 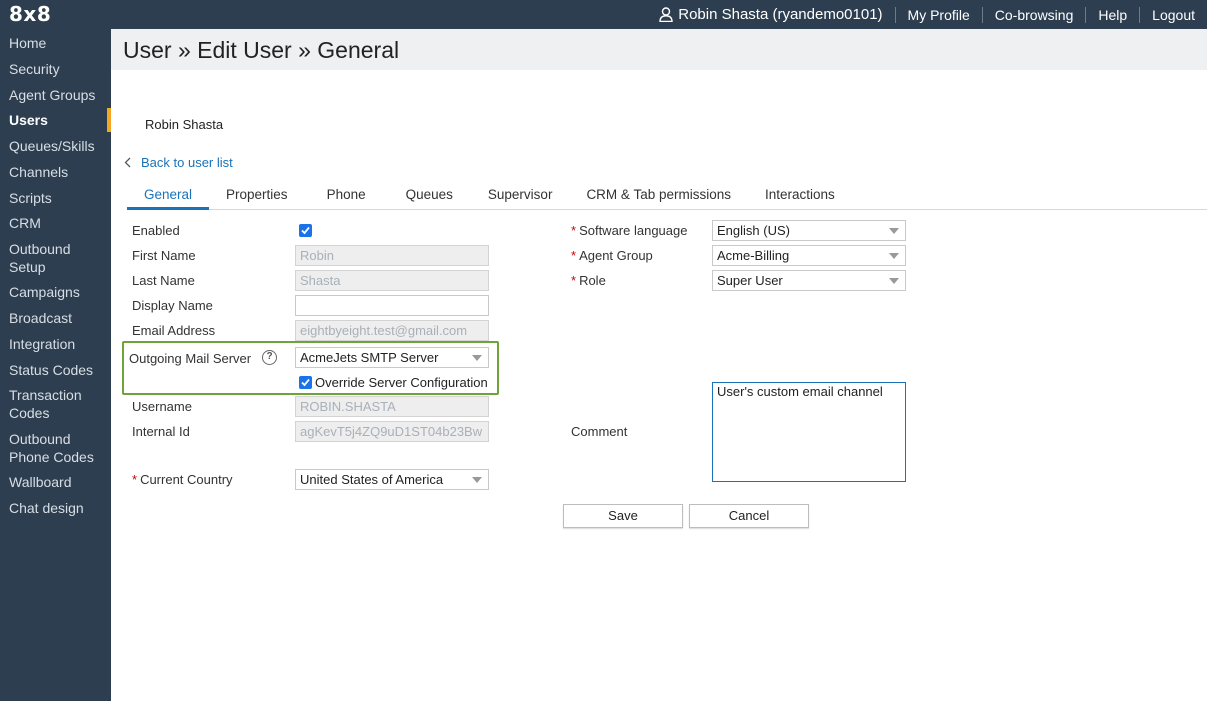 I want to click on role-label: * Role, so click(x=588, y=280).